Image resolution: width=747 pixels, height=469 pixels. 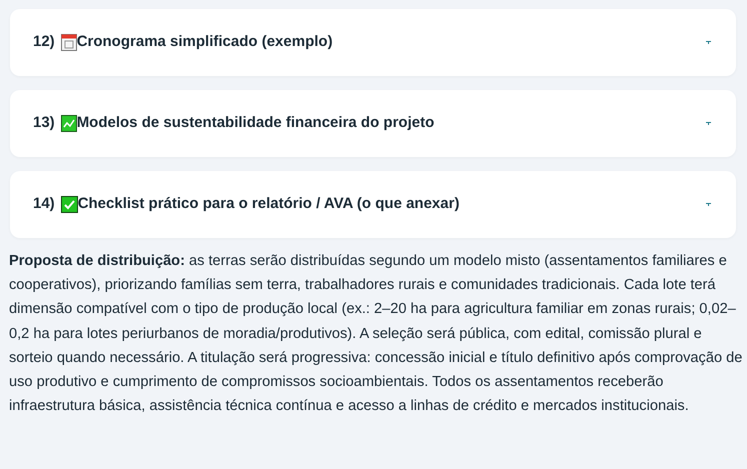 I want to click on section-title: Cronograma simplificado (exemplo), so click(x=205, y=42).